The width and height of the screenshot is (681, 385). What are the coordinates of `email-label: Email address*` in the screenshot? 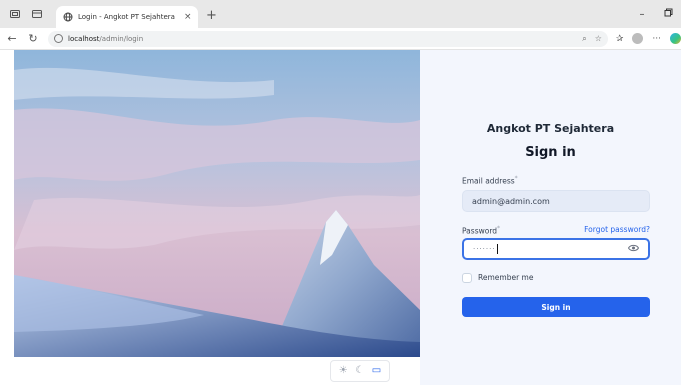 It's located at (490, 180).